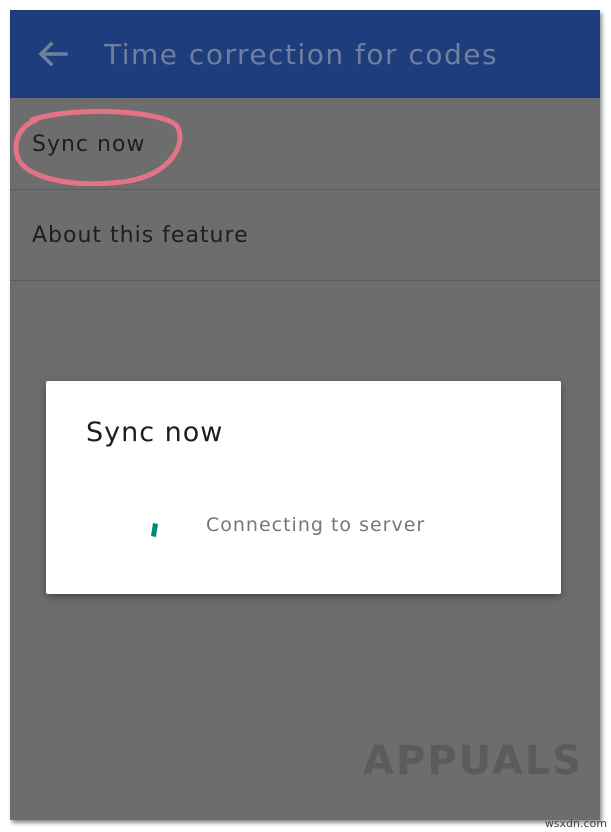  Describe the element at coordinates (155, 432) in the screenshot. I see `dialog-title: Sync now` at that location.